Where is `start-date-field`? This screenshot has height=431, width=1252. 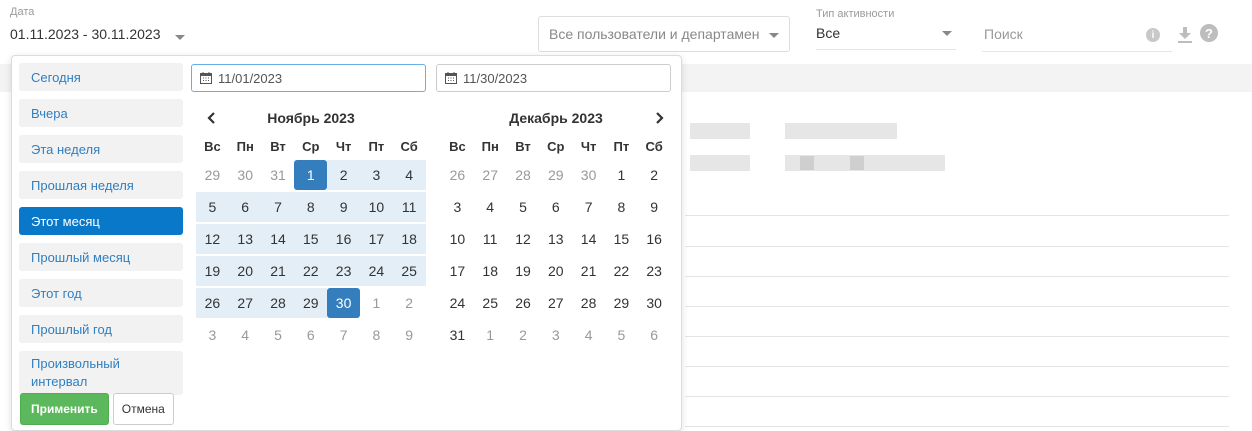
start-date-field is located at coordinates (308, 78).